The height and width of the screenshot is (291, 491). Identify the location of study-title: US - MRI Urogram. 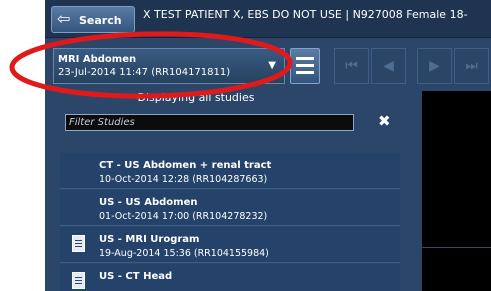
(149, 239).